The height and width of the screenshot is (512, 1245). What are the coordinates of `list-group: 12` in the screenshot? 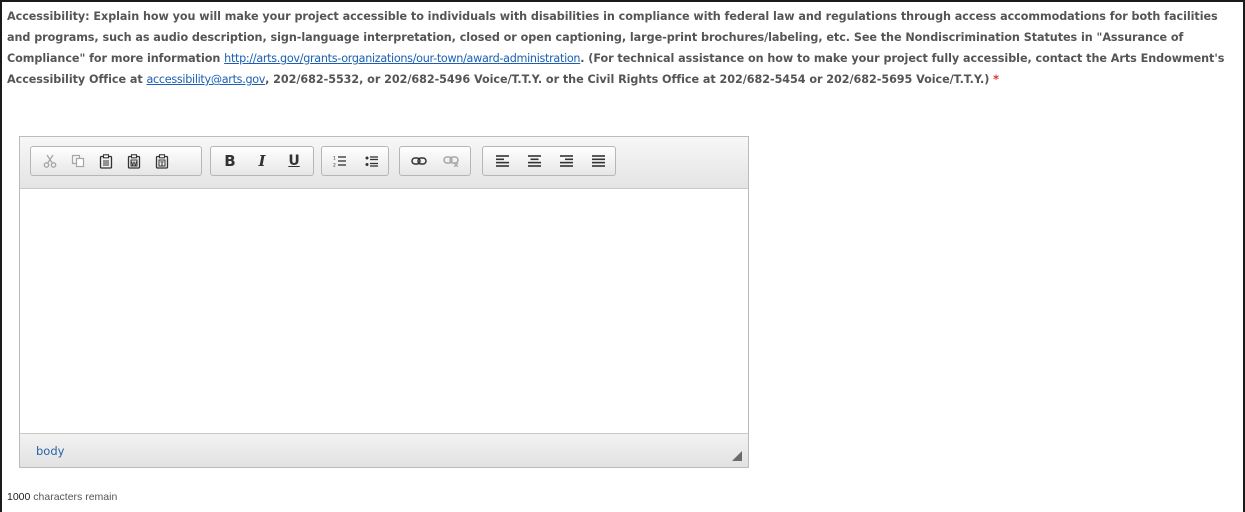 It's located at (355, 161).